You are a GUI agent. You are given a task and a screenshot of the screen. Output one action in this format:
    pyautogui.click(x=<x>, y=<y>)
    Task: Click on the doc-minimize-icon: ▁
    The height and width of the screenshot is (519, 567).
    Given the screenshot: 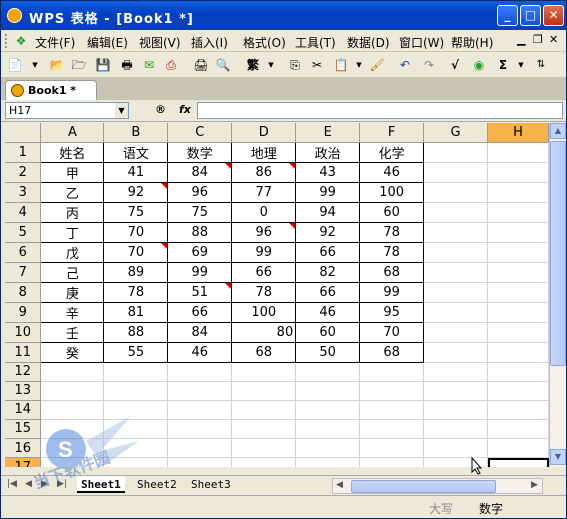 What is the action you would take?
    pyautogui.click(x=521, y=39)
    